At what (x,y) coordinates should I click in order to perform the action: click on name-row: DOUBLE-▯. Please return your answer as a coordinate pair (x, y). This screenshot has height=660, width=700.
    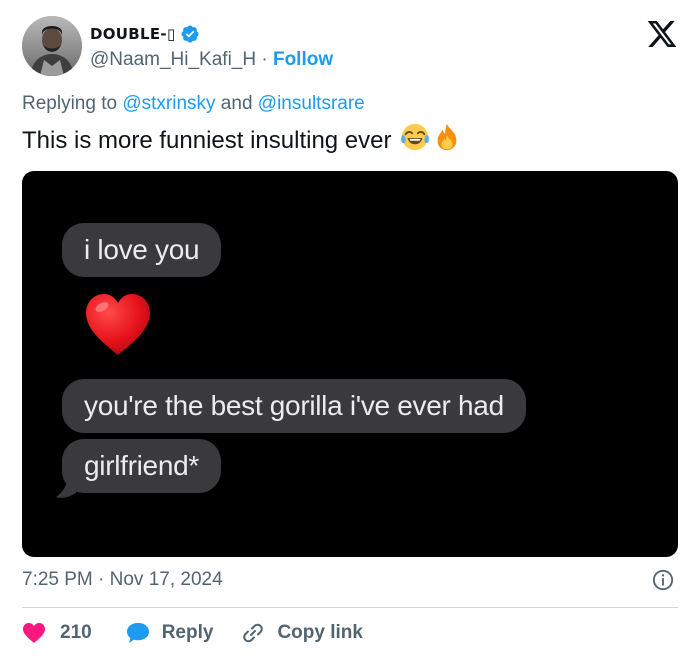
    Looking at the image, I should click on (211, 34).